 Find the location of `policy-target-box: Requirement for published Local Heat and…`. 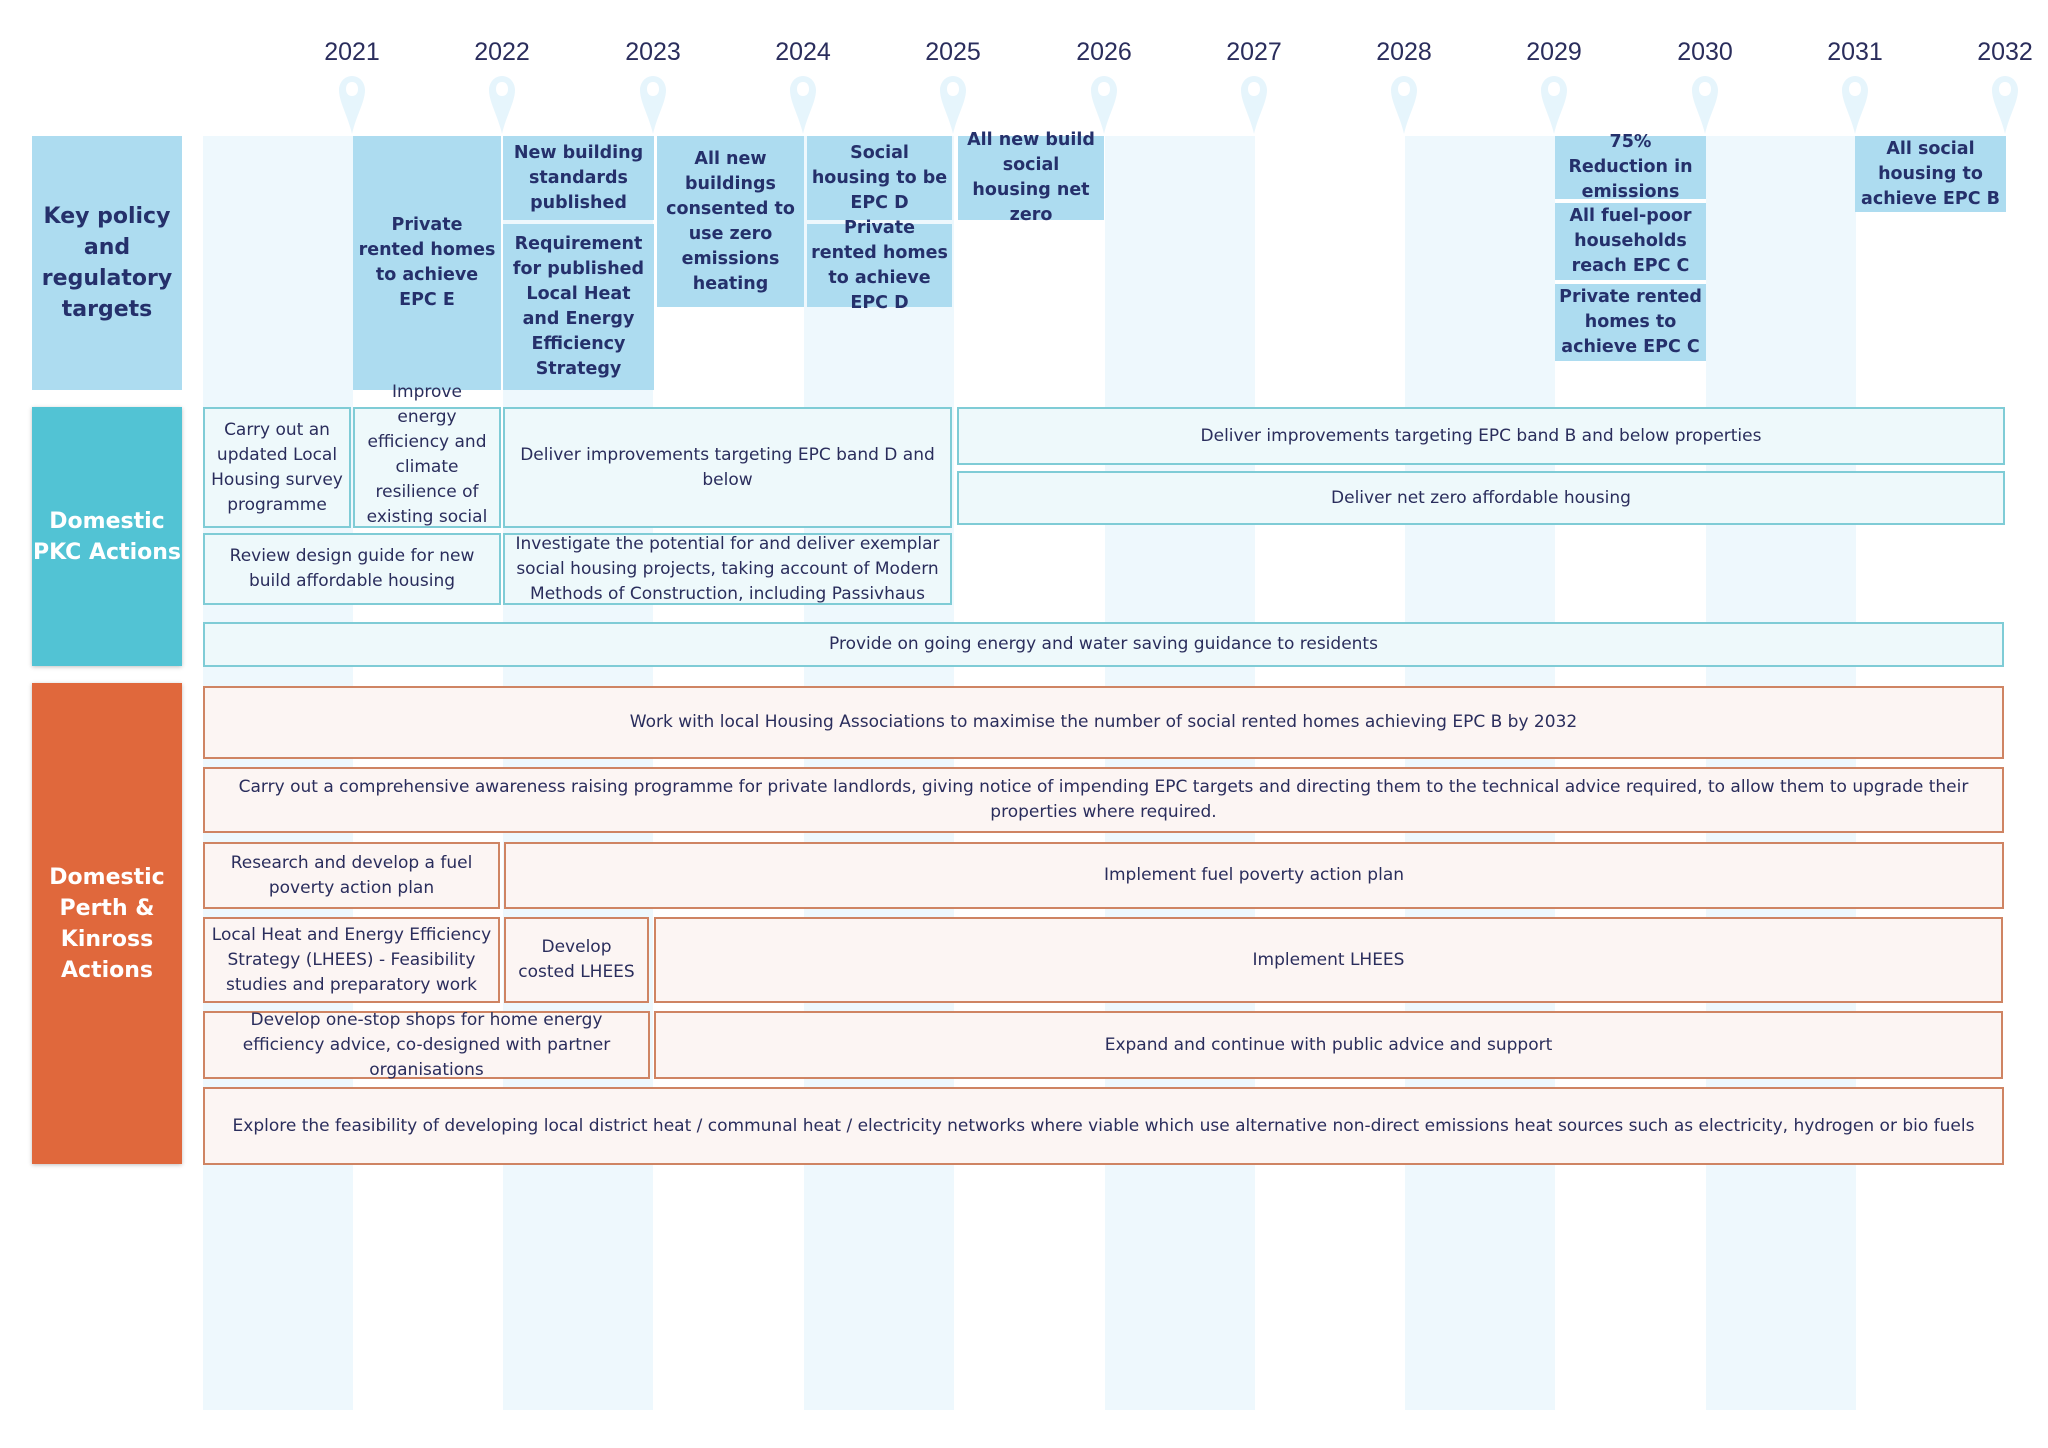

policy-target-box: Requirement for published Local Heat and… is located at coordinates (578, 307).